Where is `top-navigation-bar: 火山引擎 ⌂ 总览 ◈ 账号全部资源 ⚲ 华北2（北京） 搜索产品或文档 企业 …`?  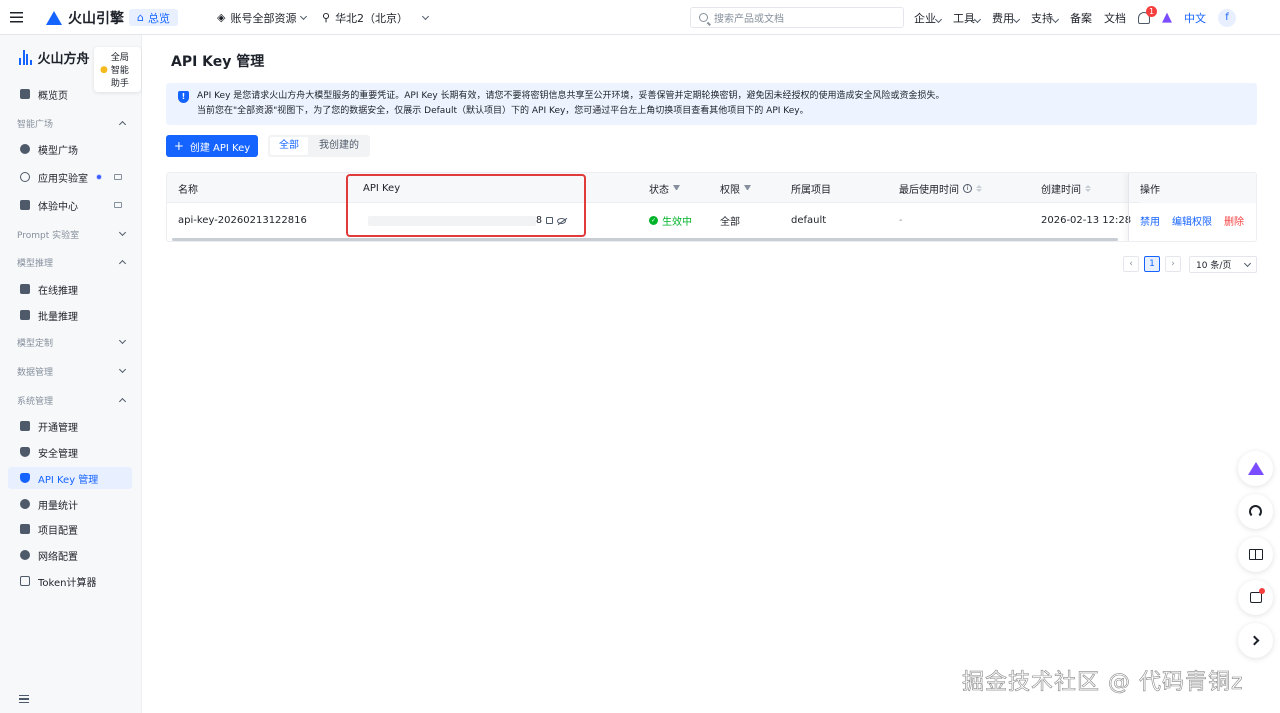 top-navigation-bar: 火山引擎 ⌂ 总览 ◈ 账号全部资源 ⚲ 华北2（北京） 搜索产品或文档 企业 … is located at coordinates (640, 17).